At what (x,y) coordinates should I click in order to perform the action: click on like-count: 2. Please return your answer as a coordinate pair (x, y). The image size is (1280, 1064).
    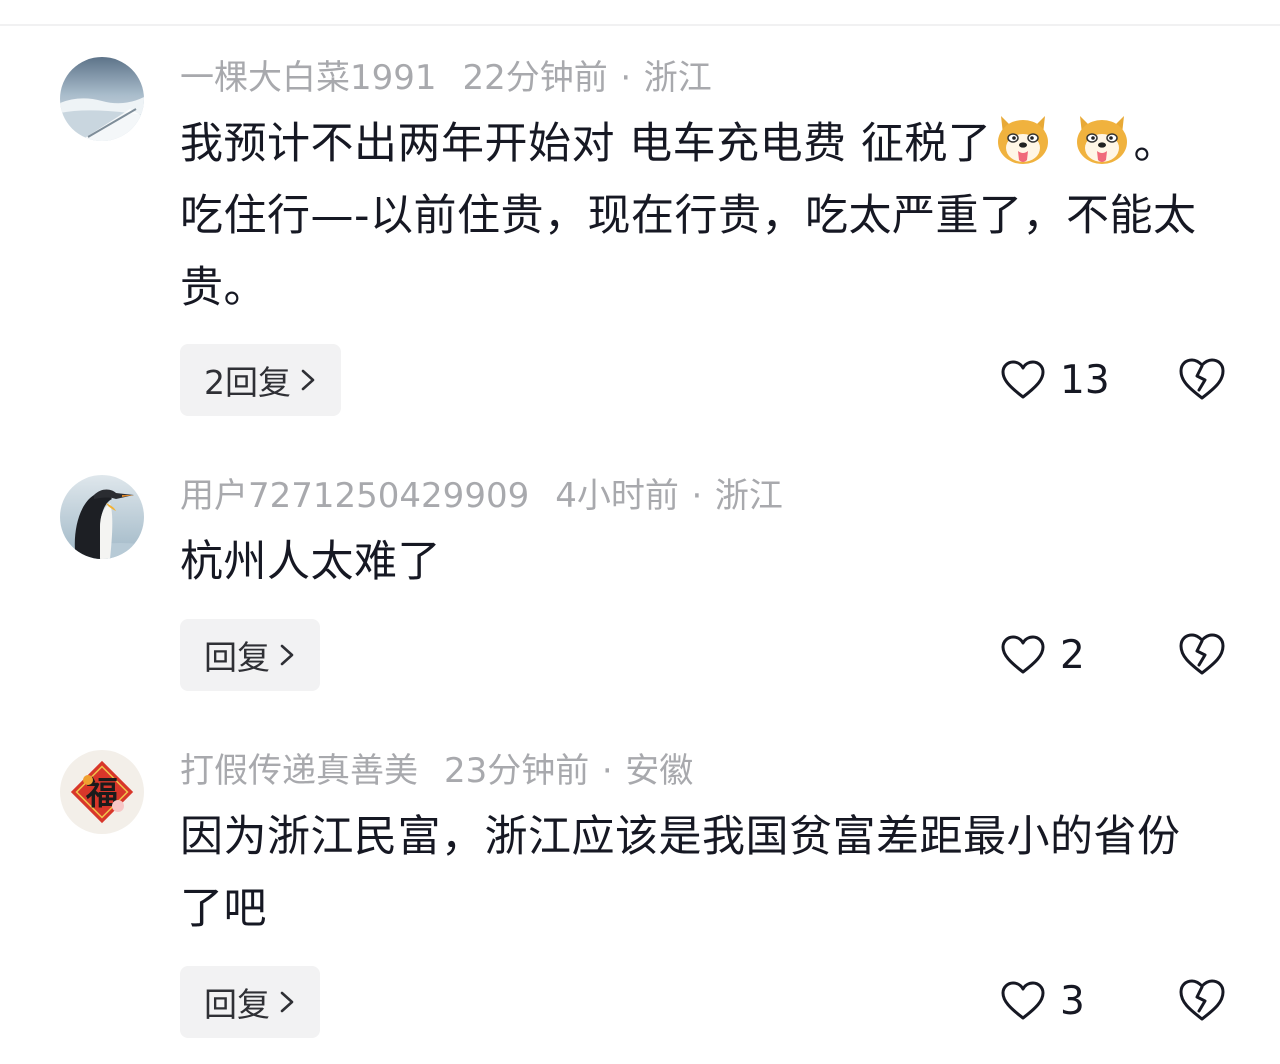
    Looking at the image, I should click on (1072, 655).